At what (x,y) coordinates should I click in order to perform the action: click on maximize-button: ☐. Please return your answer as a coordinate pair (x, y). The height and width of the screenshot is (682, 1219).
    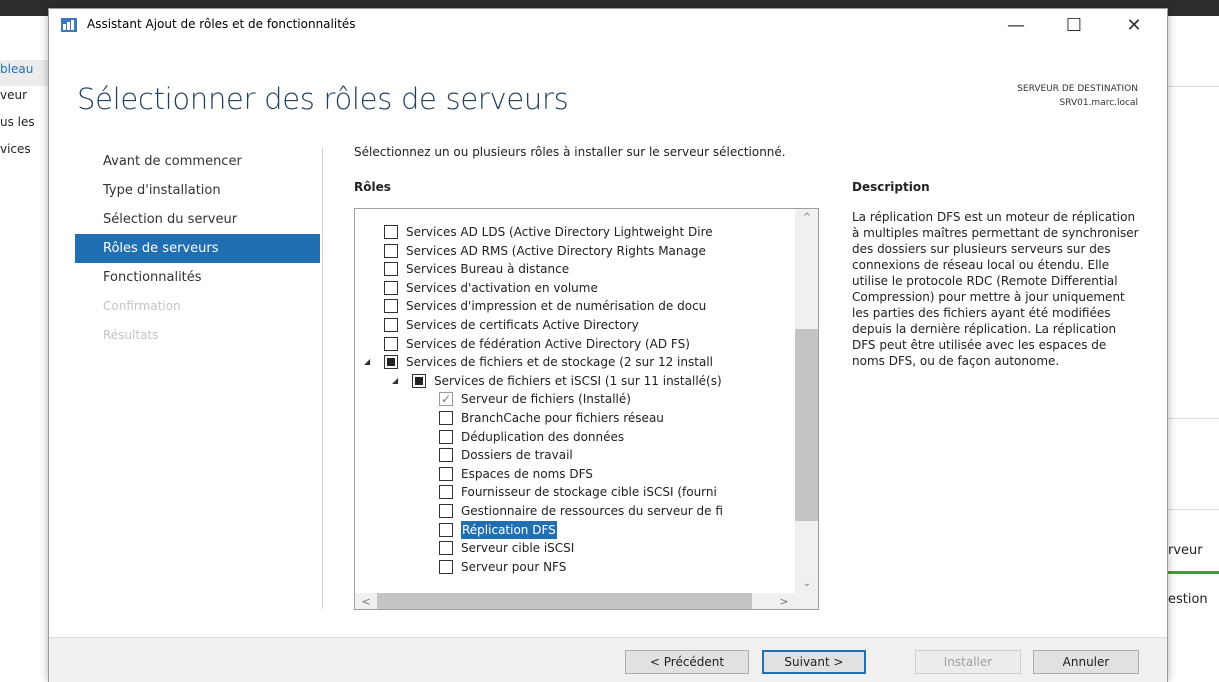
    Looking at the image, I should click on (1074, 25).